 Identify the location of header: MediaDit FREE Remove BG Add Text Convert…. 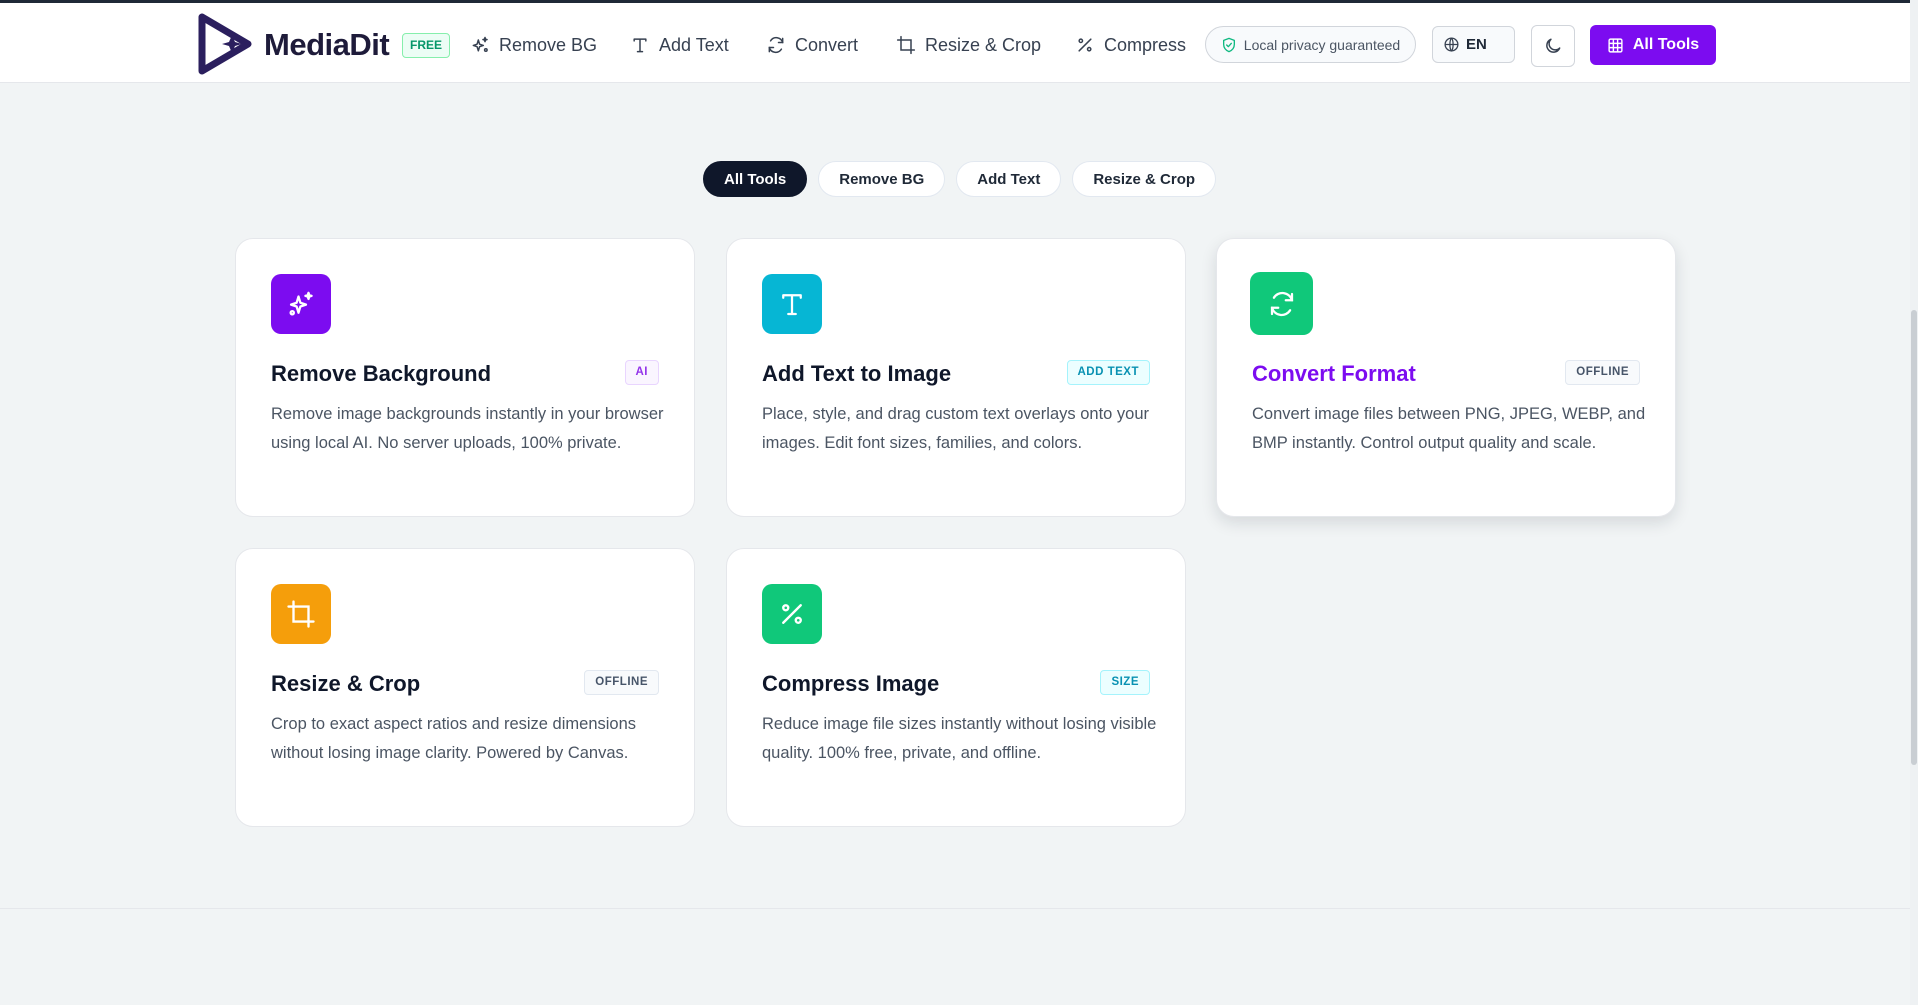
(955, 43).